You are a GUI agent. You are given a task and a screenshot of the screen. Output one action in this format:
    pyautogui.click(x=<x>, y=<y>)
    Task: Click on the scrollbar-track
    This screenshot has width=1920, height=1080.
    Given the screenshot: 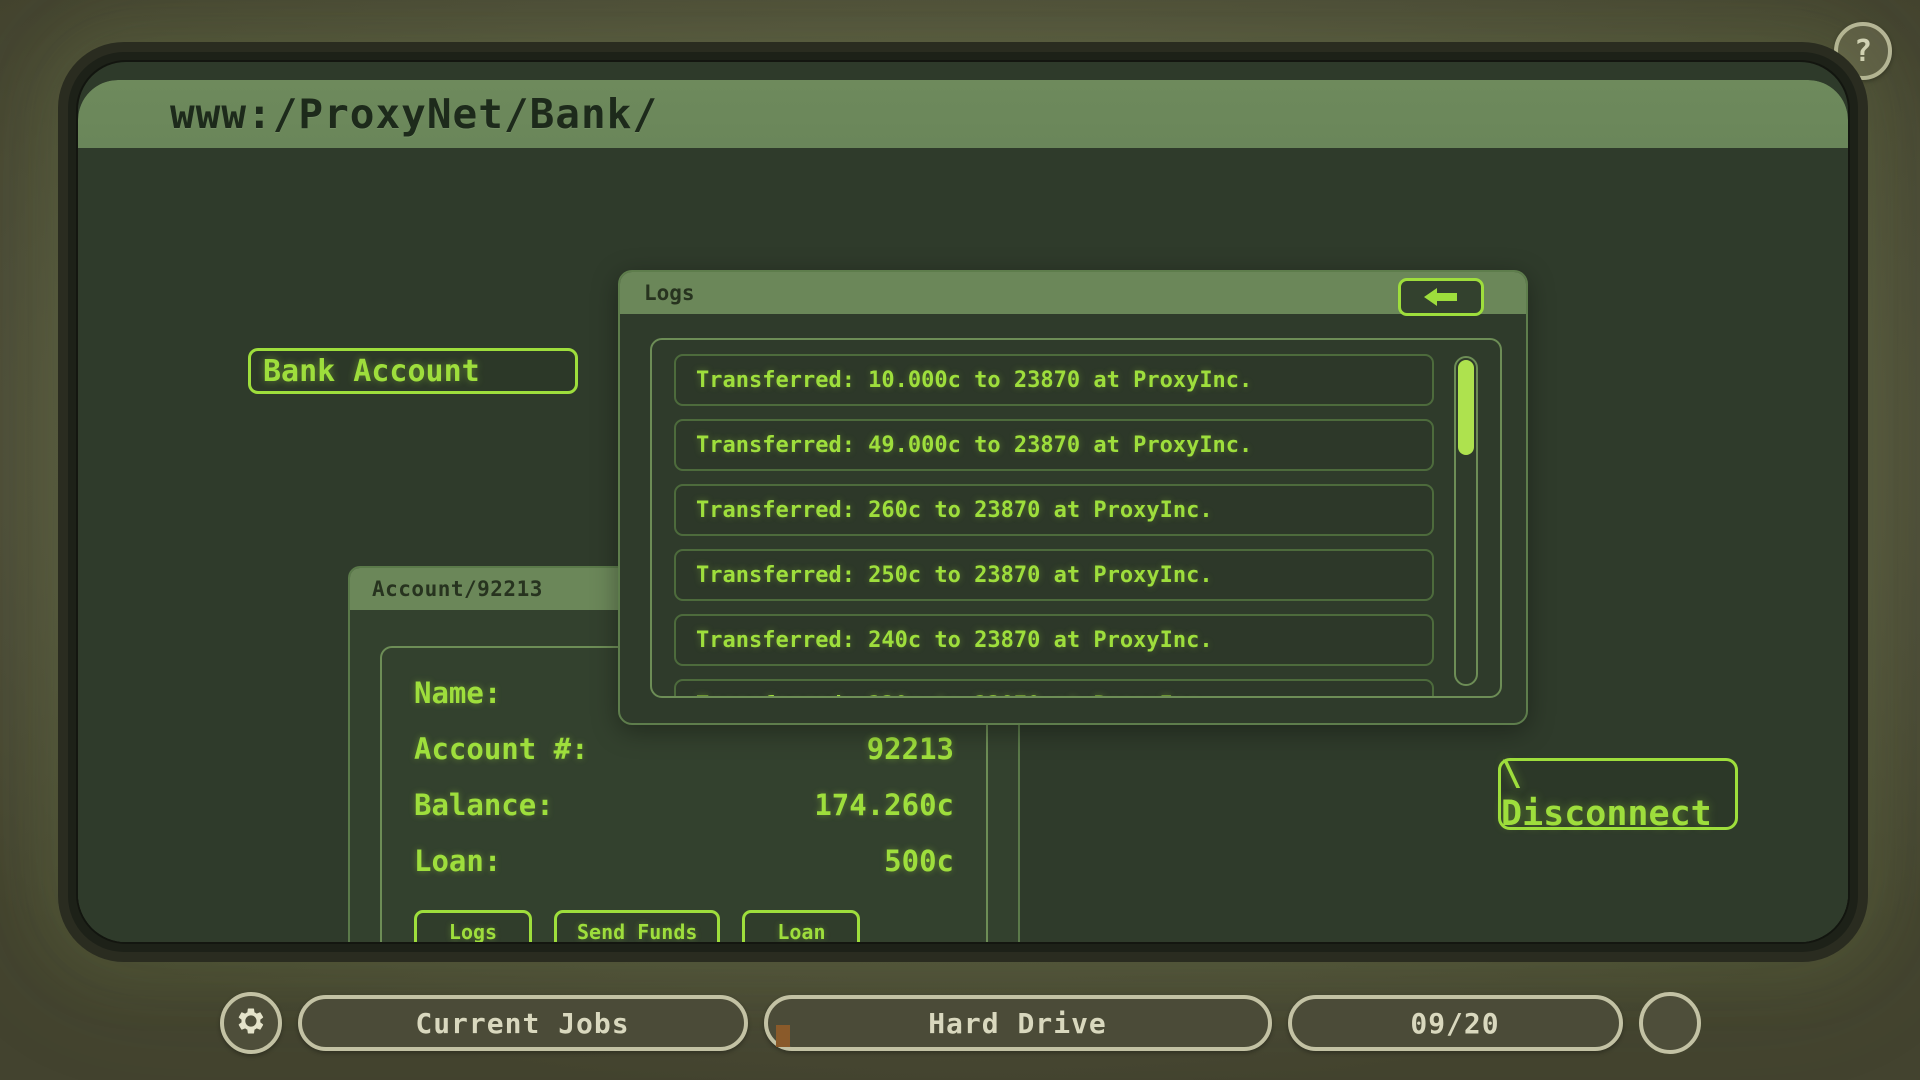 What is the action you would take?
    pyautogui.click(x=1466, y=521)
    